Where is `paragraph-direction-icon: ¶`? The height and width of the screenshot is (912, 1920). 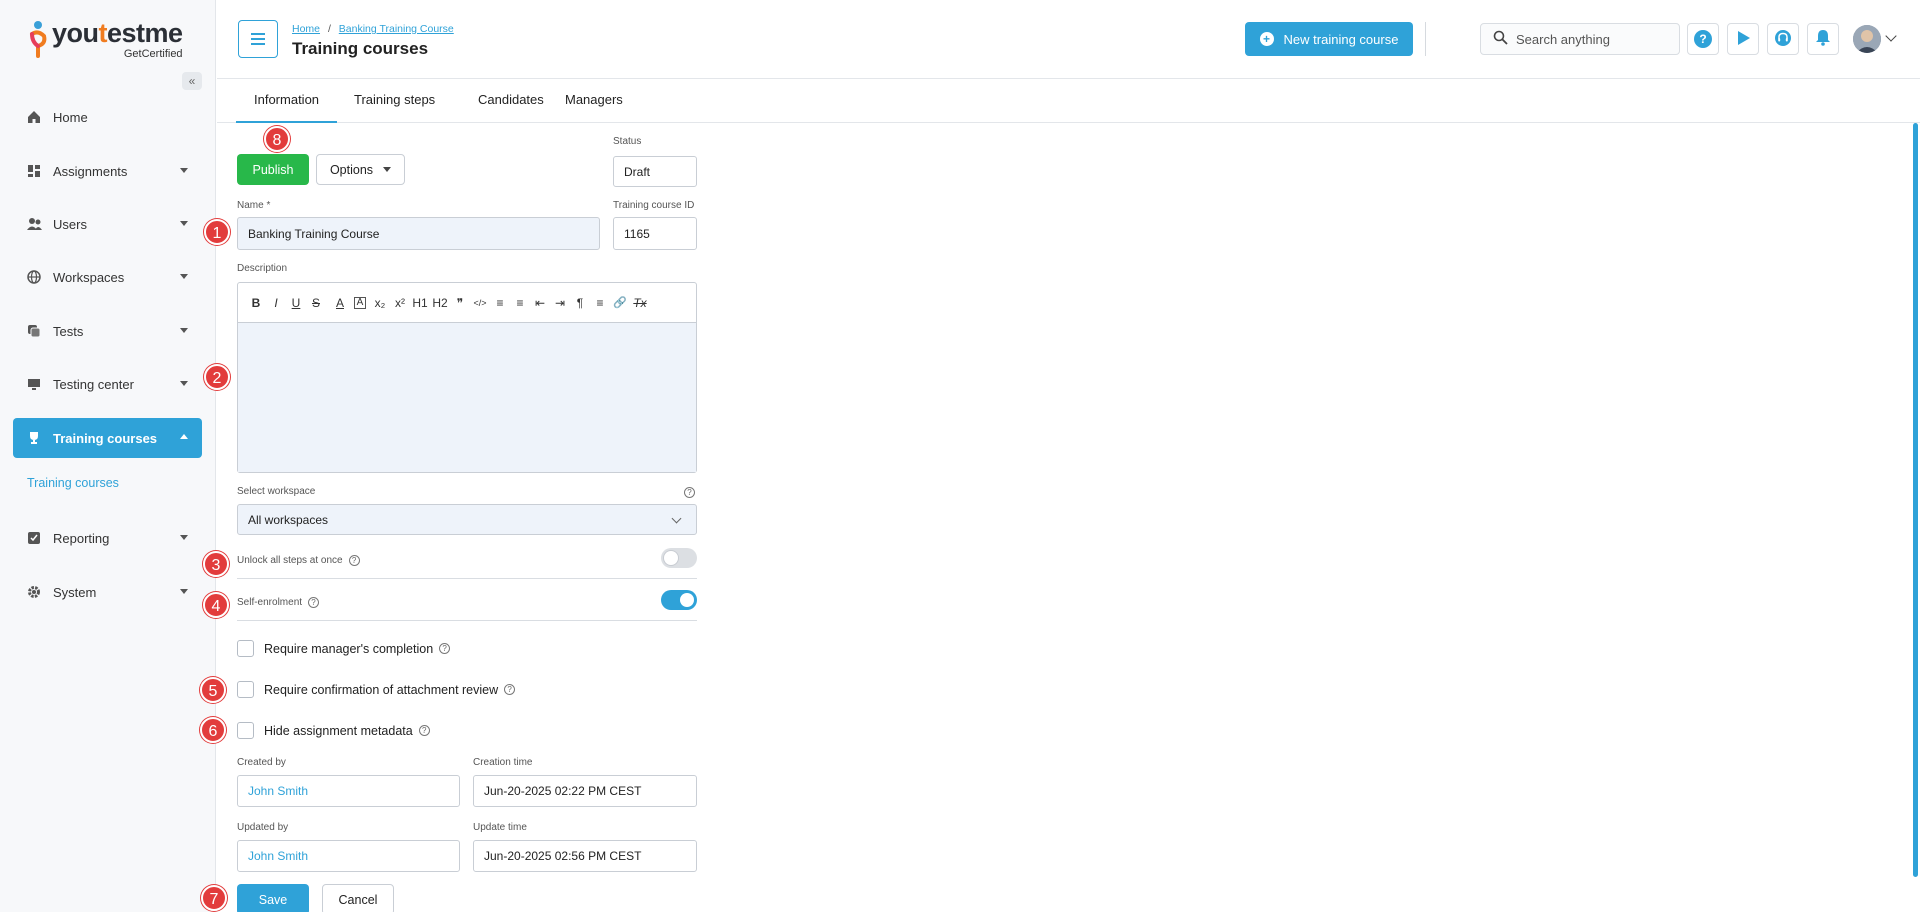
paragraph-direction-icon: ¶ is located at coordinates (580, 303).